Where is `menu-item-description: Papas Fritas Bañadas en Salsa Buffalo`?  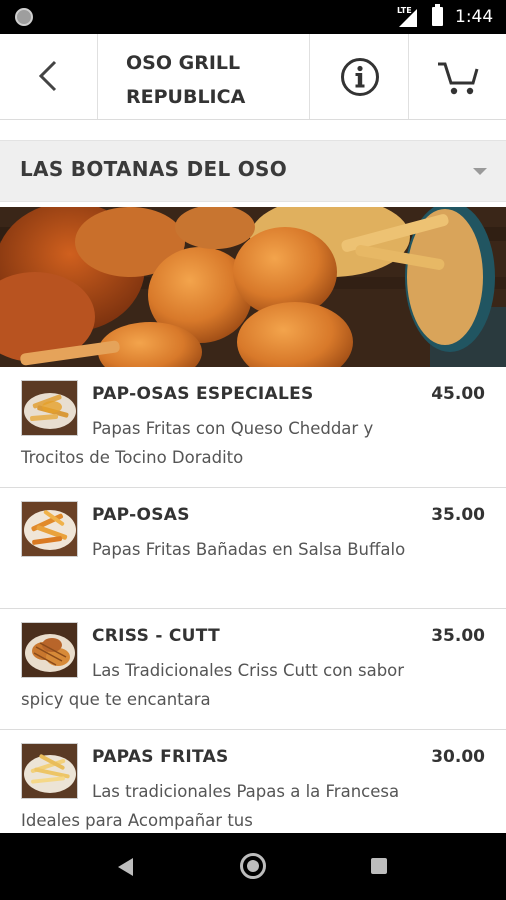 menu-item-description: Papas Fritas Bañadas en Salsa Buffalo is located at coordinates (249, 549).